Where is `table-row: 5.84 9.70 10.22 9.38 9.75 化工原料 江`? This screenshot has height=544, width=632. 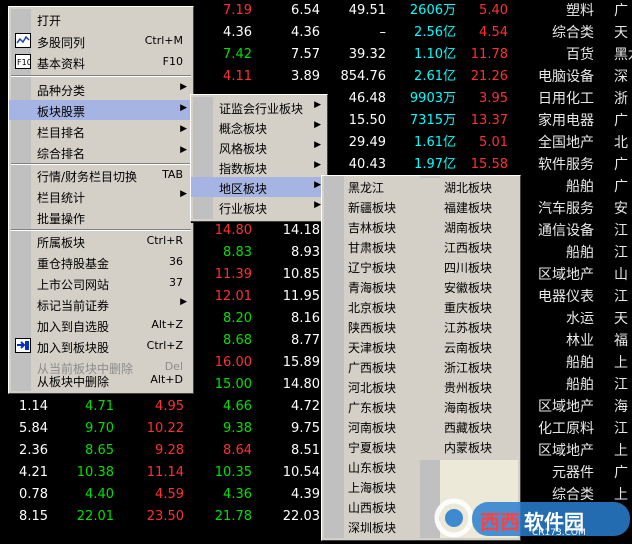 table-row: 5.84 9.70 10.22 9.38 9.75 化工原料 江 is located at coordinates (316, 429).